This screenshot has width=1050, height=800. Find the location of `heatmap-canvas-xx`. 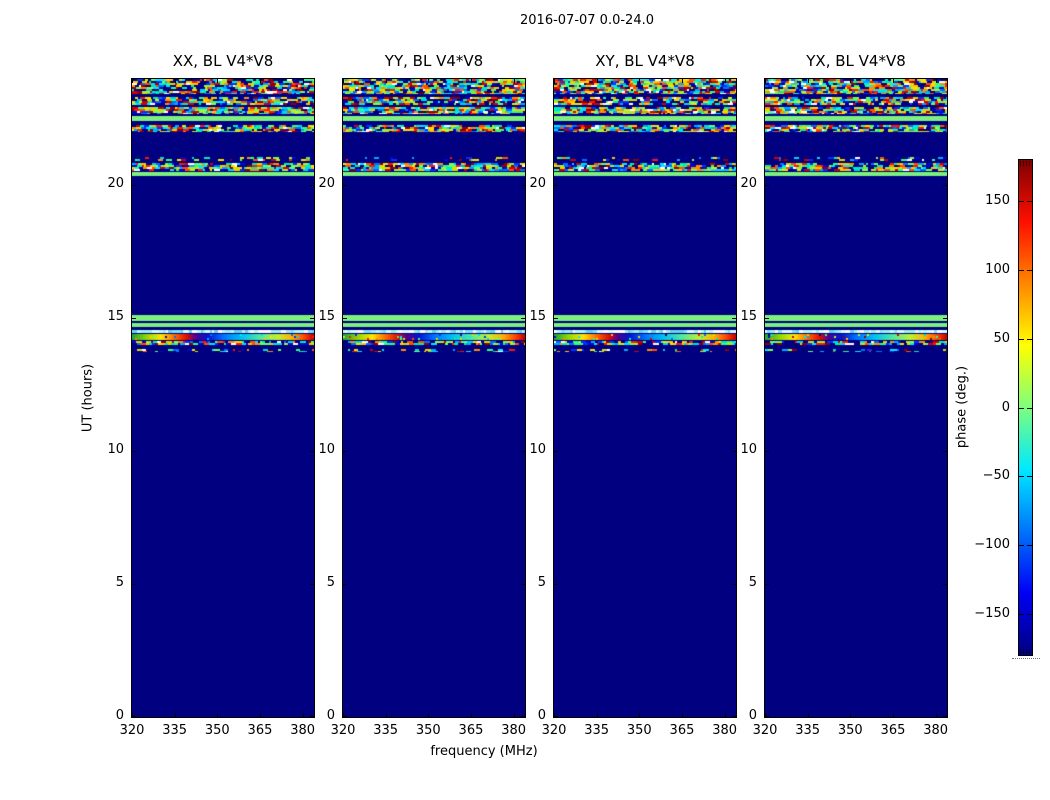

heatmap-canvas-xx is located at coordinates (223, 398).